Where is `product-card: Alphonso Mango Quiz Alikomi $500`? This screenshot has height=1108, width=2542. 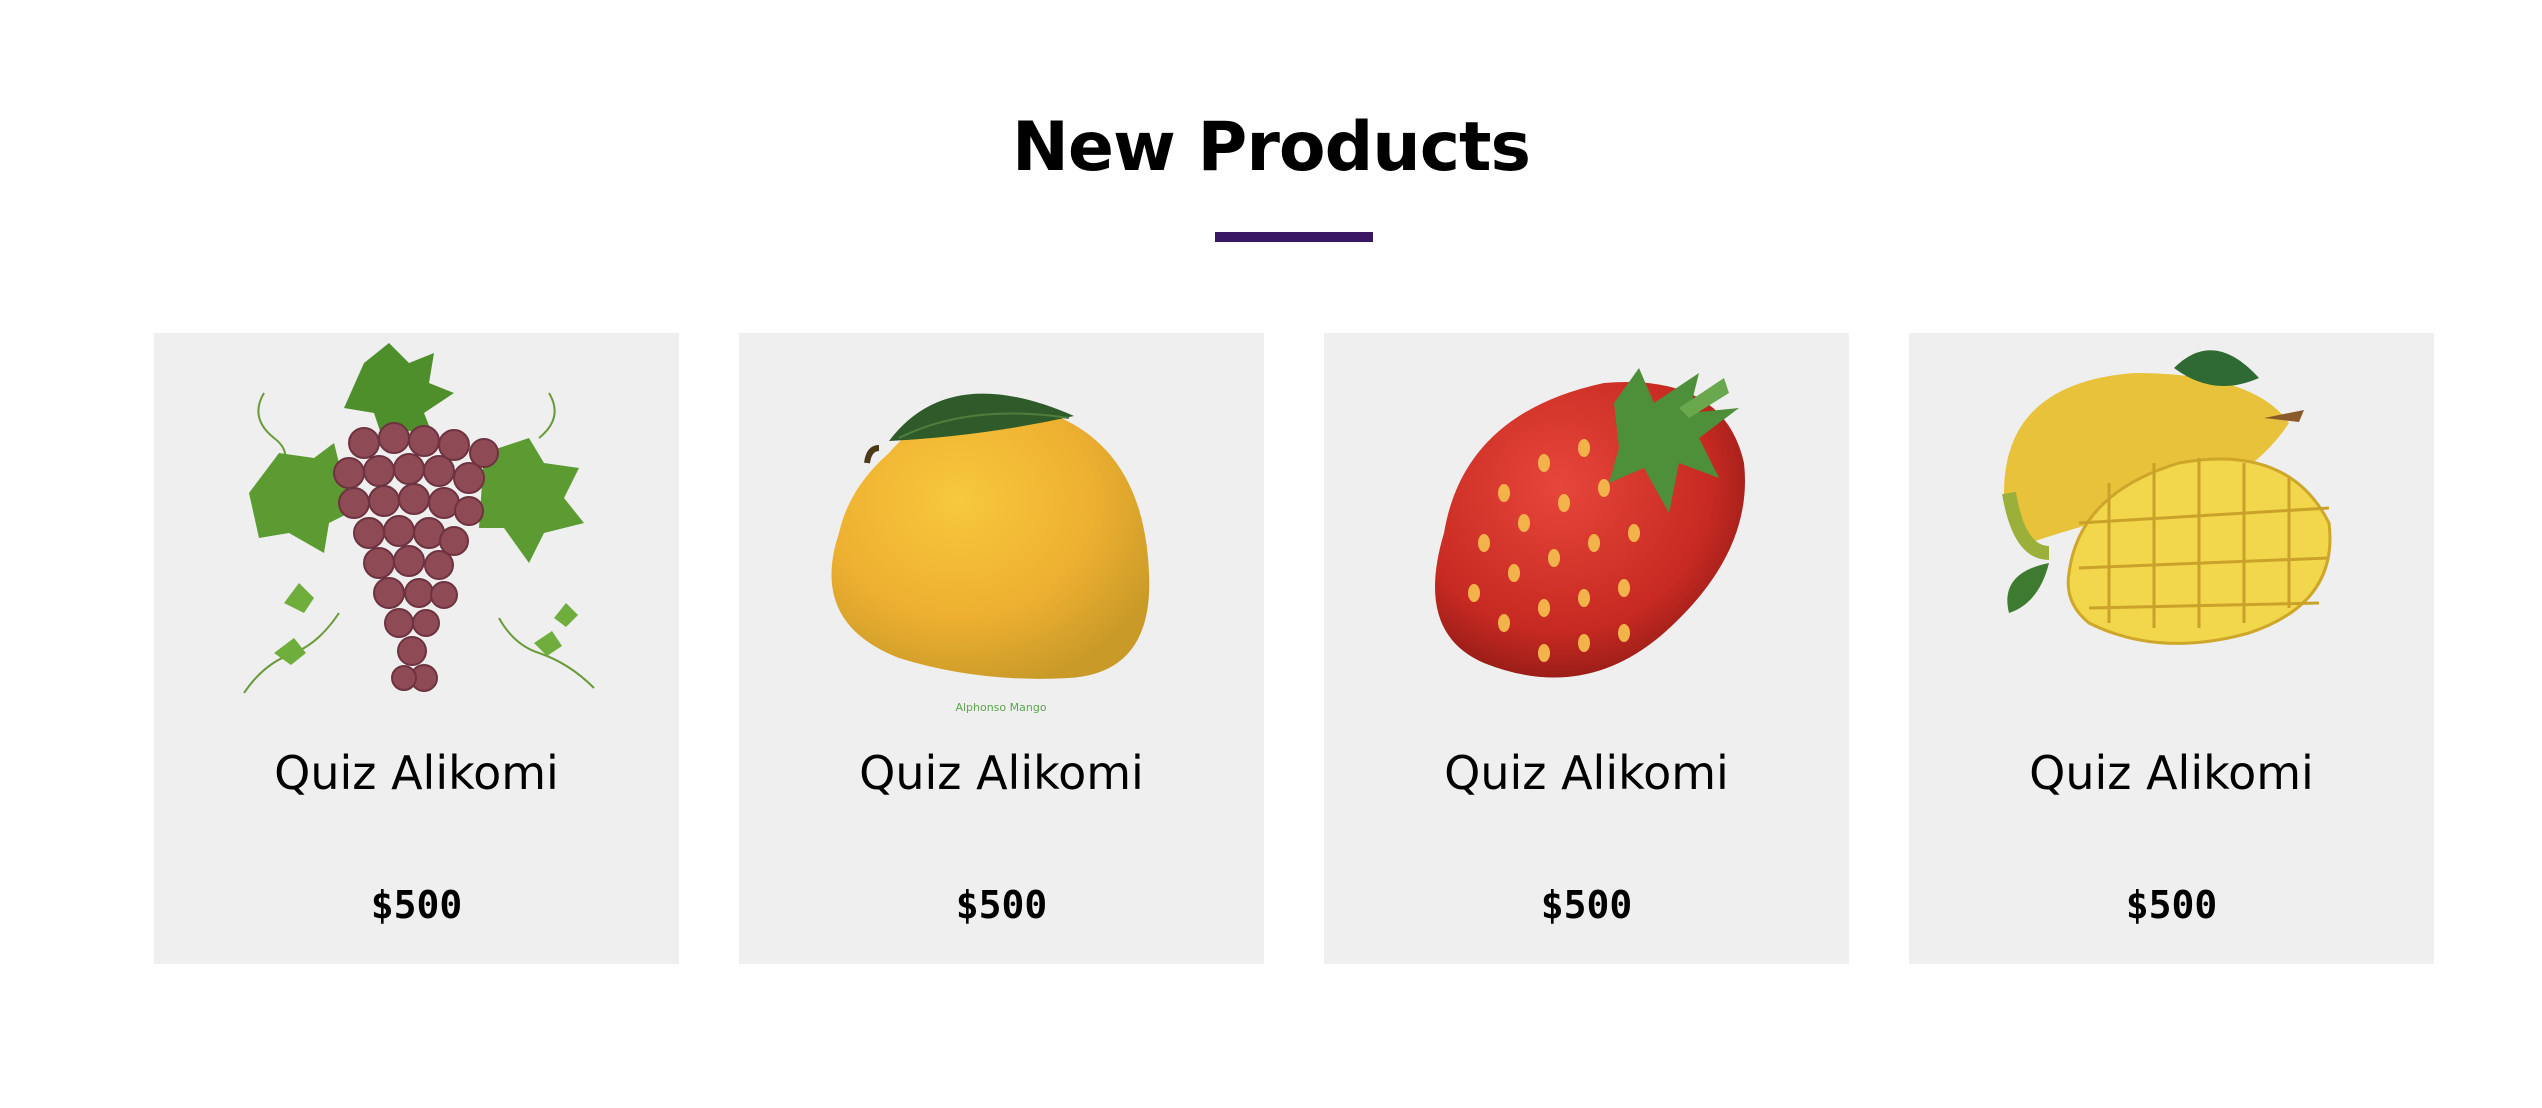
product-card: Alphonso Mango Quiz Alikomi $500 is located at coordinates (1001, 648).